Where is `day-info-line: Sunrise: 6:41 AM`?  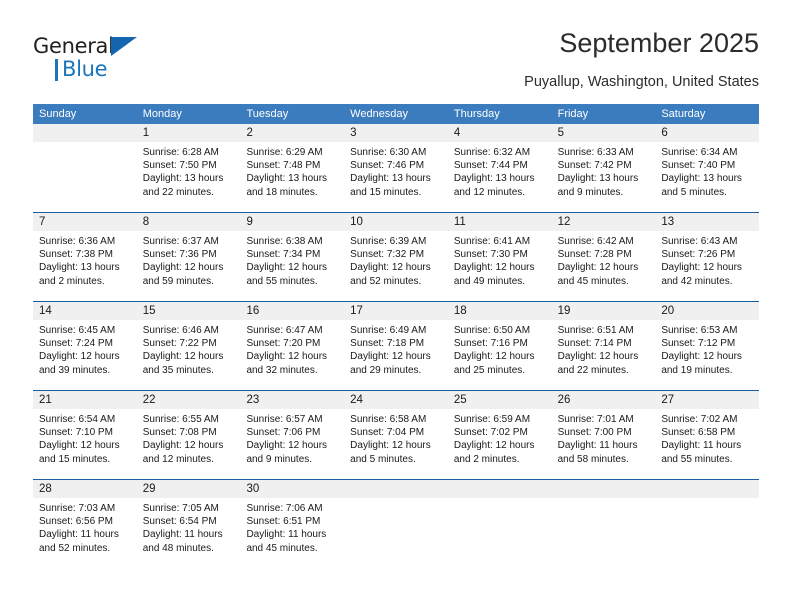 day-info-line: Sunrise: 6:41 AM is located at coordinates (492, 241).